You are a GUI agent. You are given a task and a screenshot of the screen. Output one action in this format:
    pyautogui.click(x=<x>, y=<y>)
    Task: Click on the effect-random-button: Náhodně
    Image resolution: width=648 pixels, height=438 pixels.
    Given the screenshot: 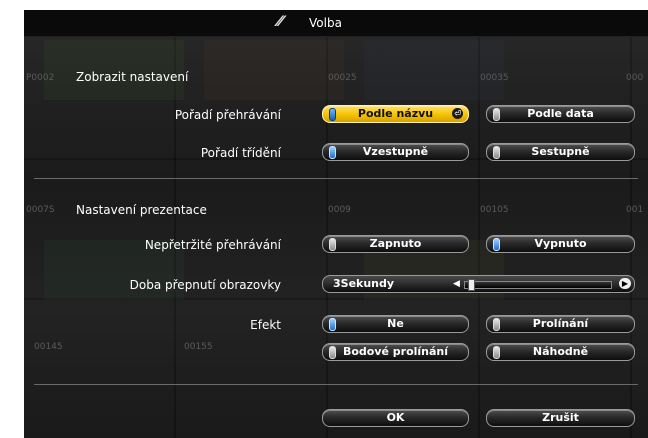 What is the action you would take?
    pyautogui.click(x=560, y=352)
    